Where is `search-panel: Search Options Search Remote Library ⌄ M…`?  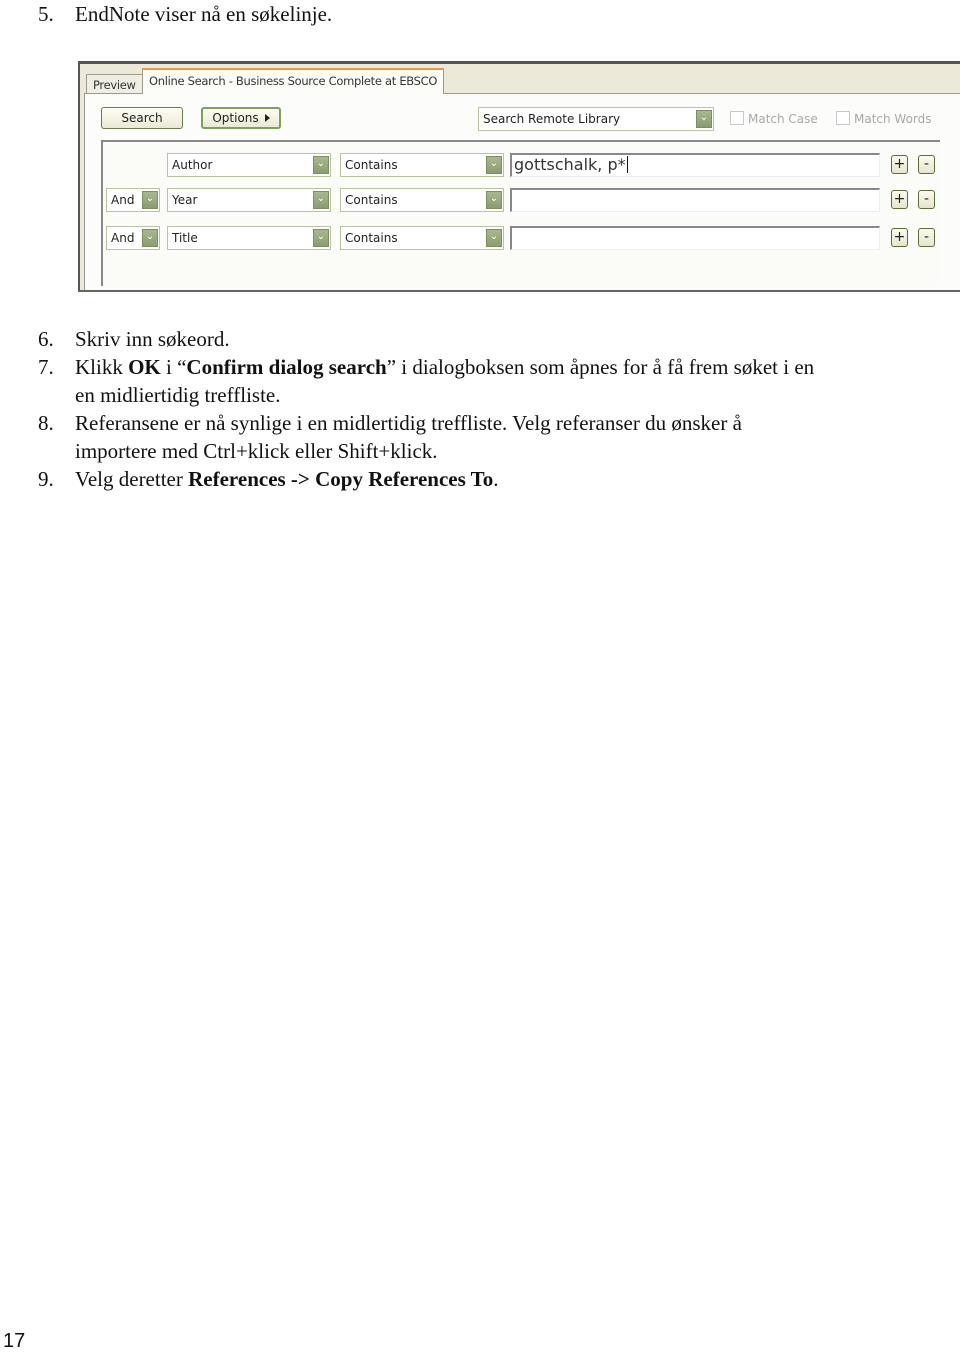
search-panel: Search Options Search Remote Library ⌄ M… is located at coordinates (522, 191).